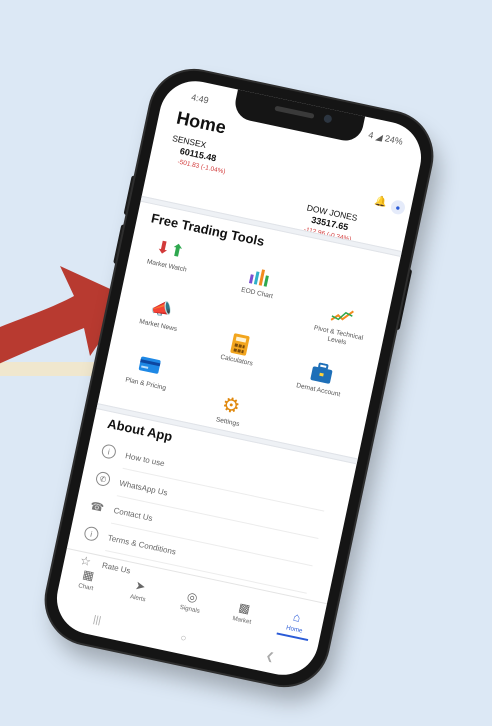 This screenshot has height=726, width=492. What do you see at coordinates (103, 479) in the screenshot?
I see `whatsapp-icon: ✆` at bounding box center [103, 479].